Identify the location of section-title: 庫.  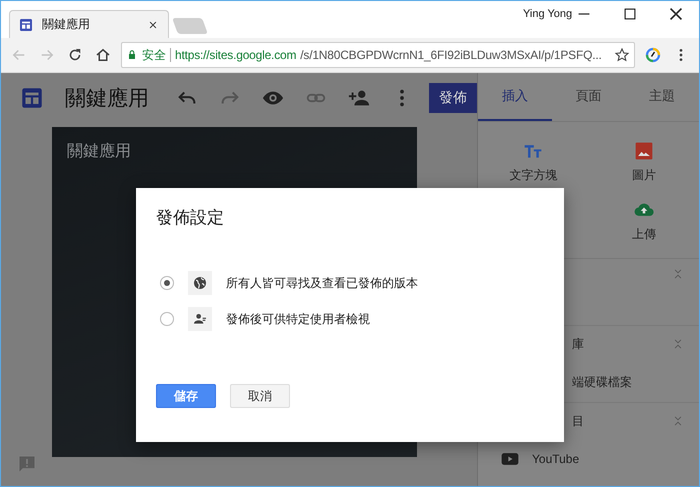
(578, 344).